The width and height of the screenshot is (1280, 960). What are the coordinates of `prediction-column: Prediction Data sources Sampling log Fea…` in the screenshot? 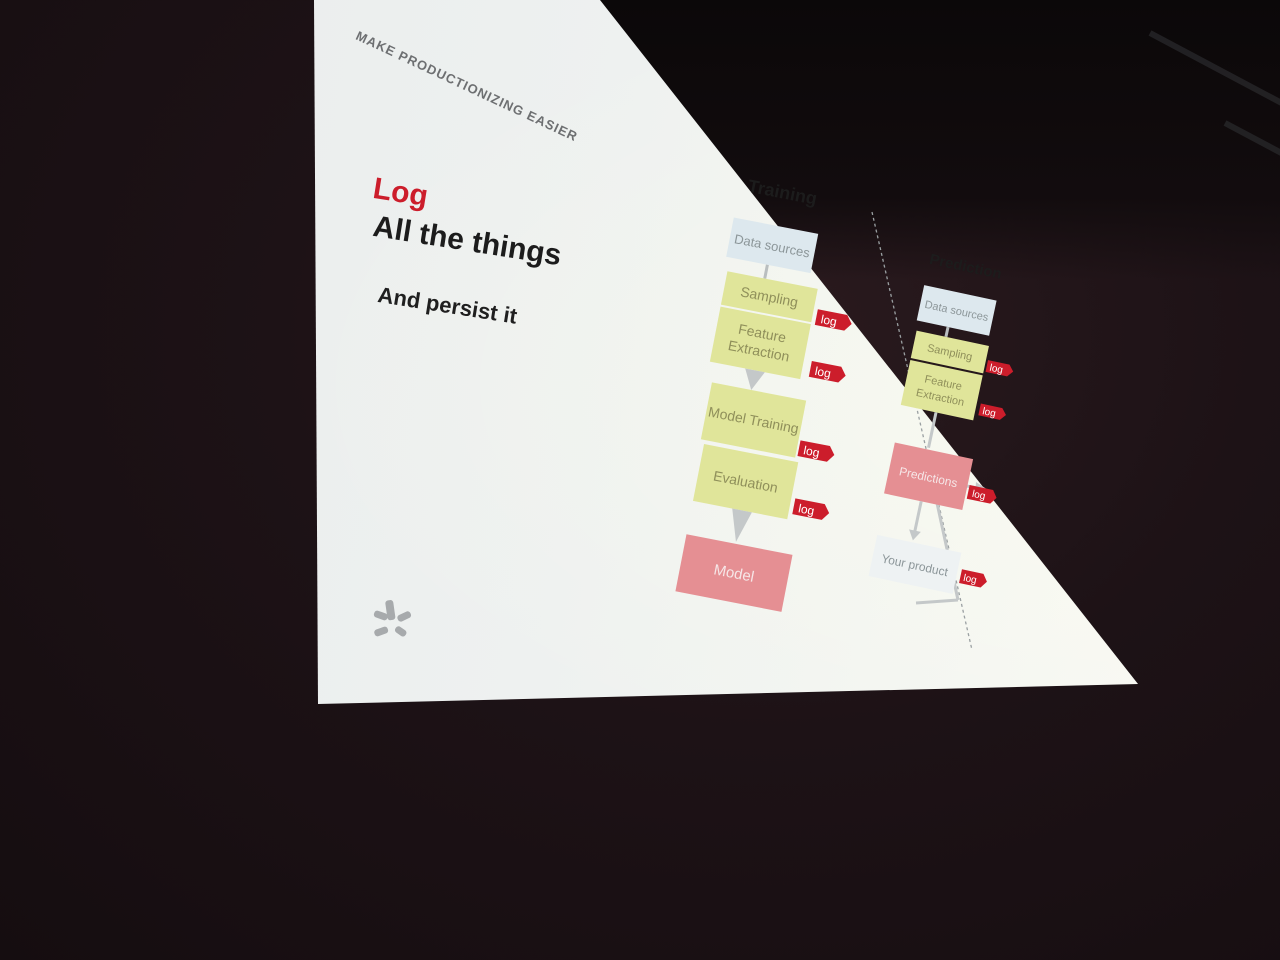 It's located at (941, 422).